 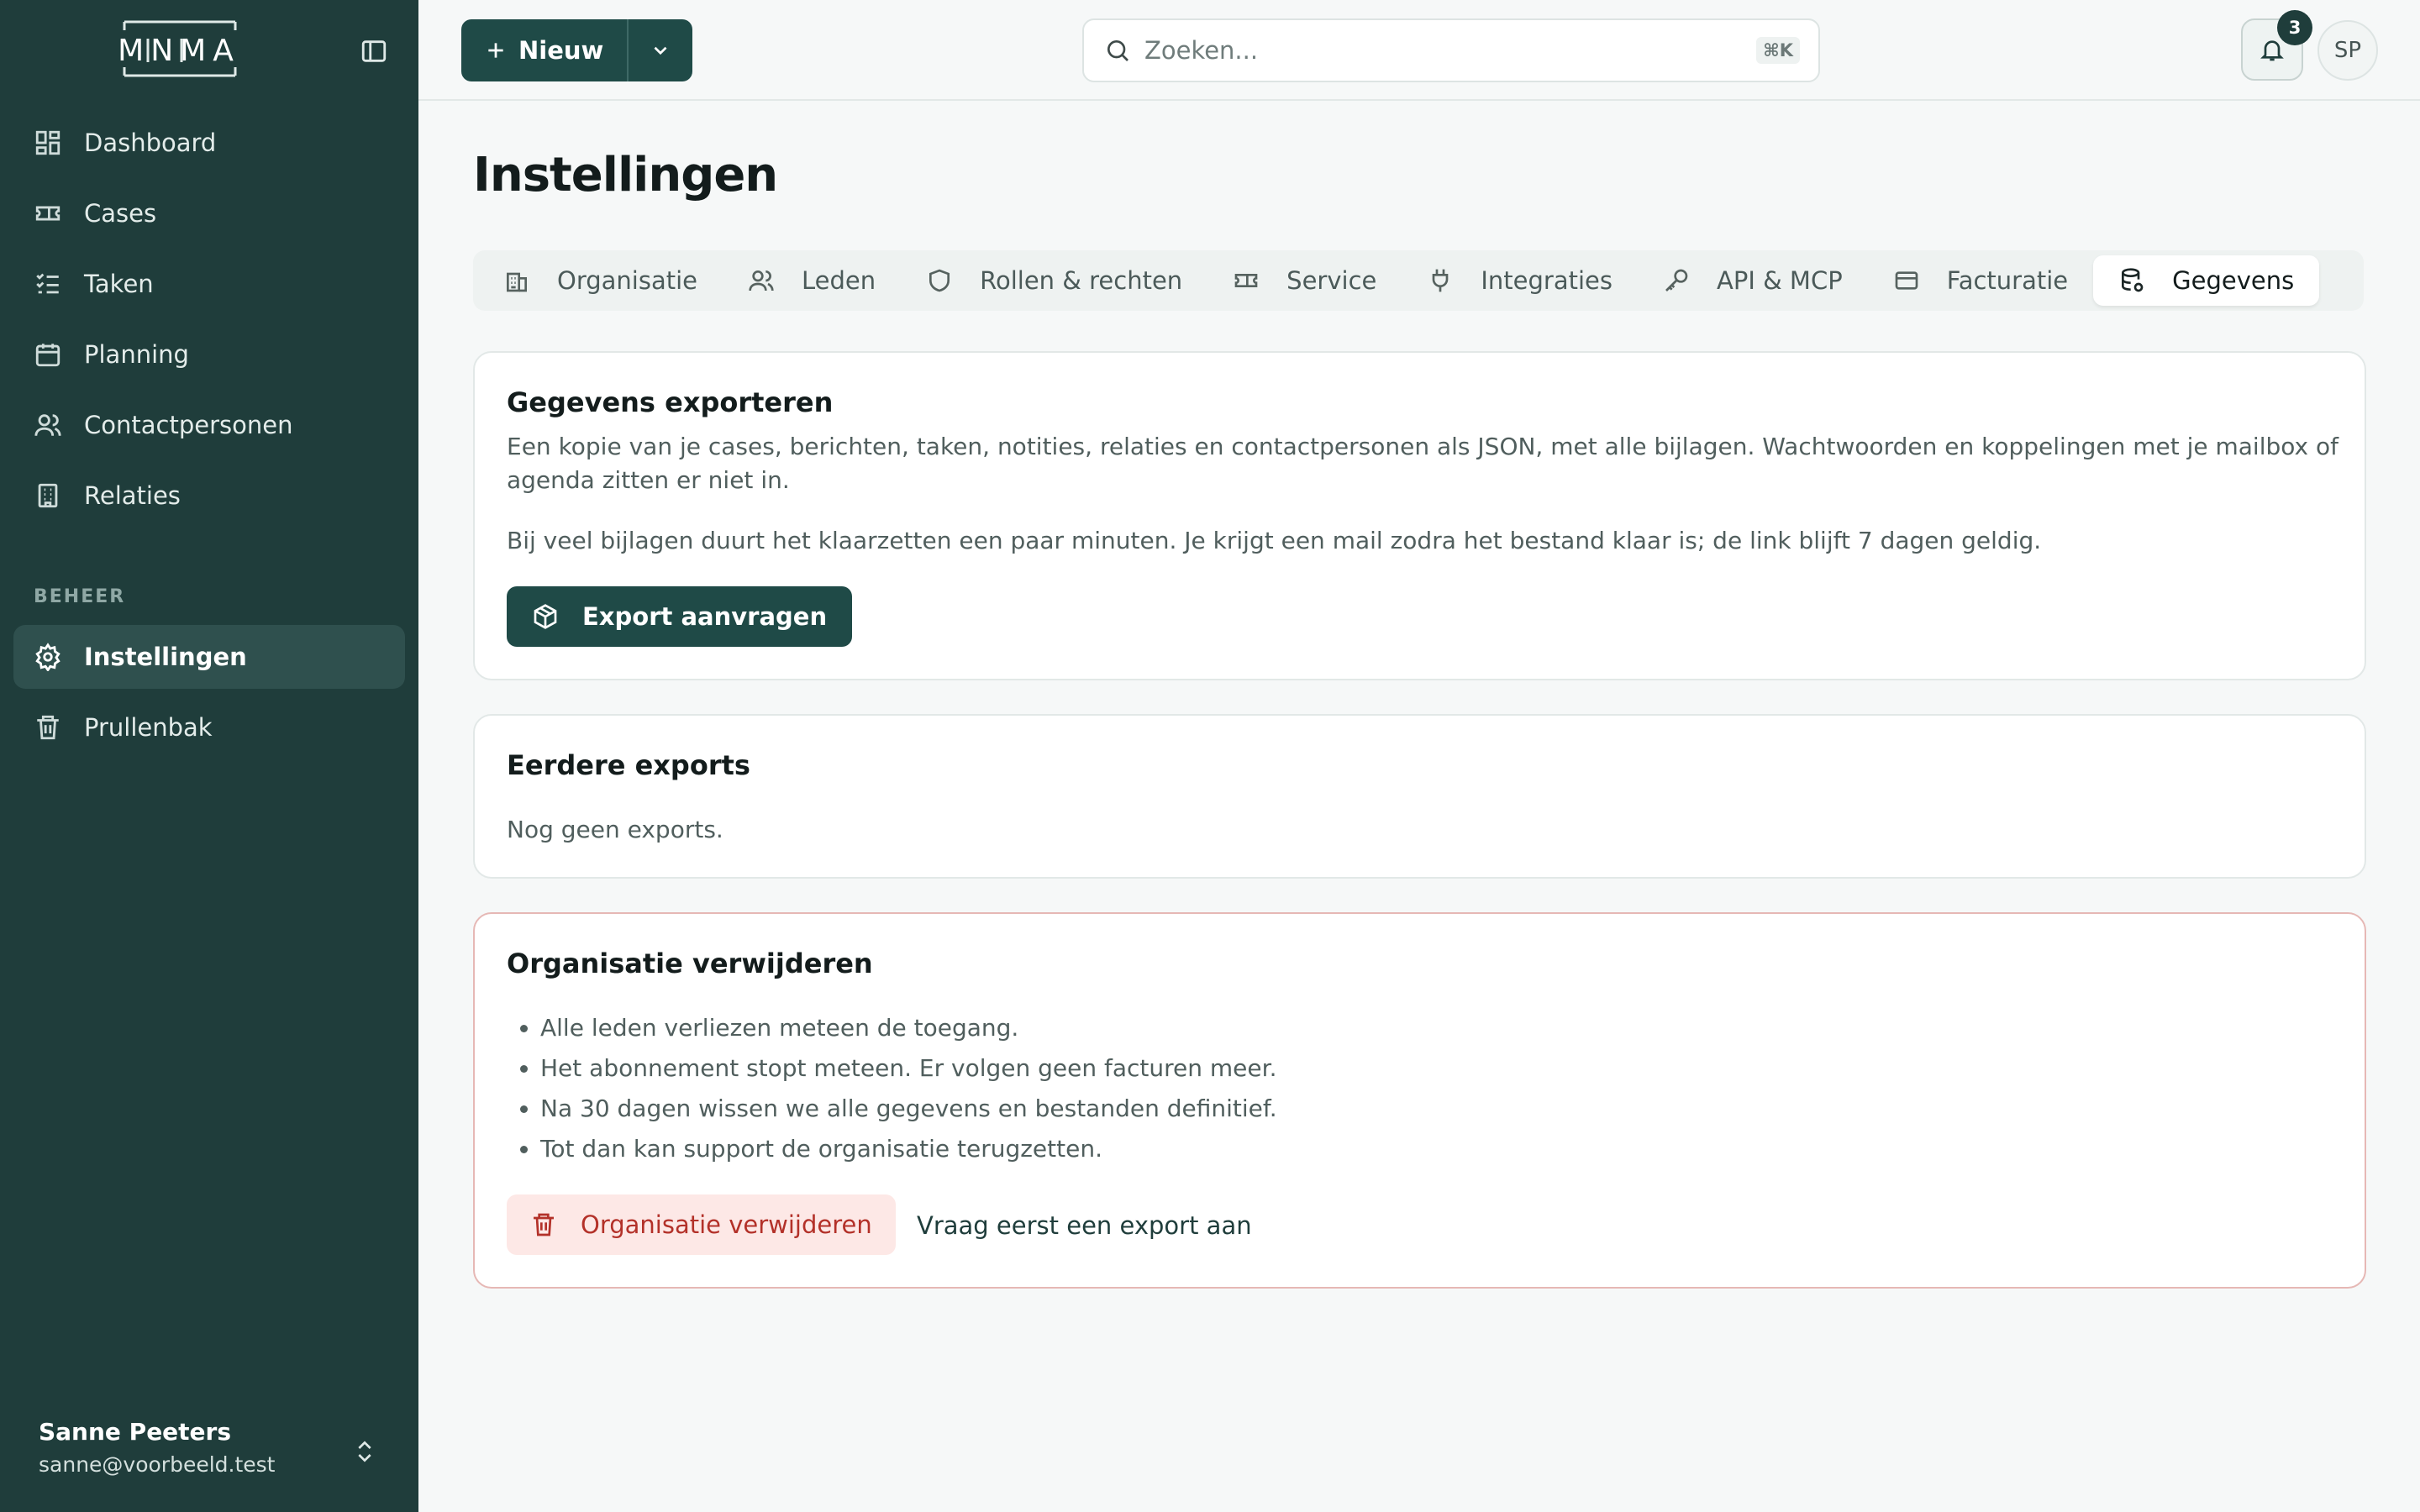 I want to click on sidebar-item-taken: Taken, so click(x=209, y=284).